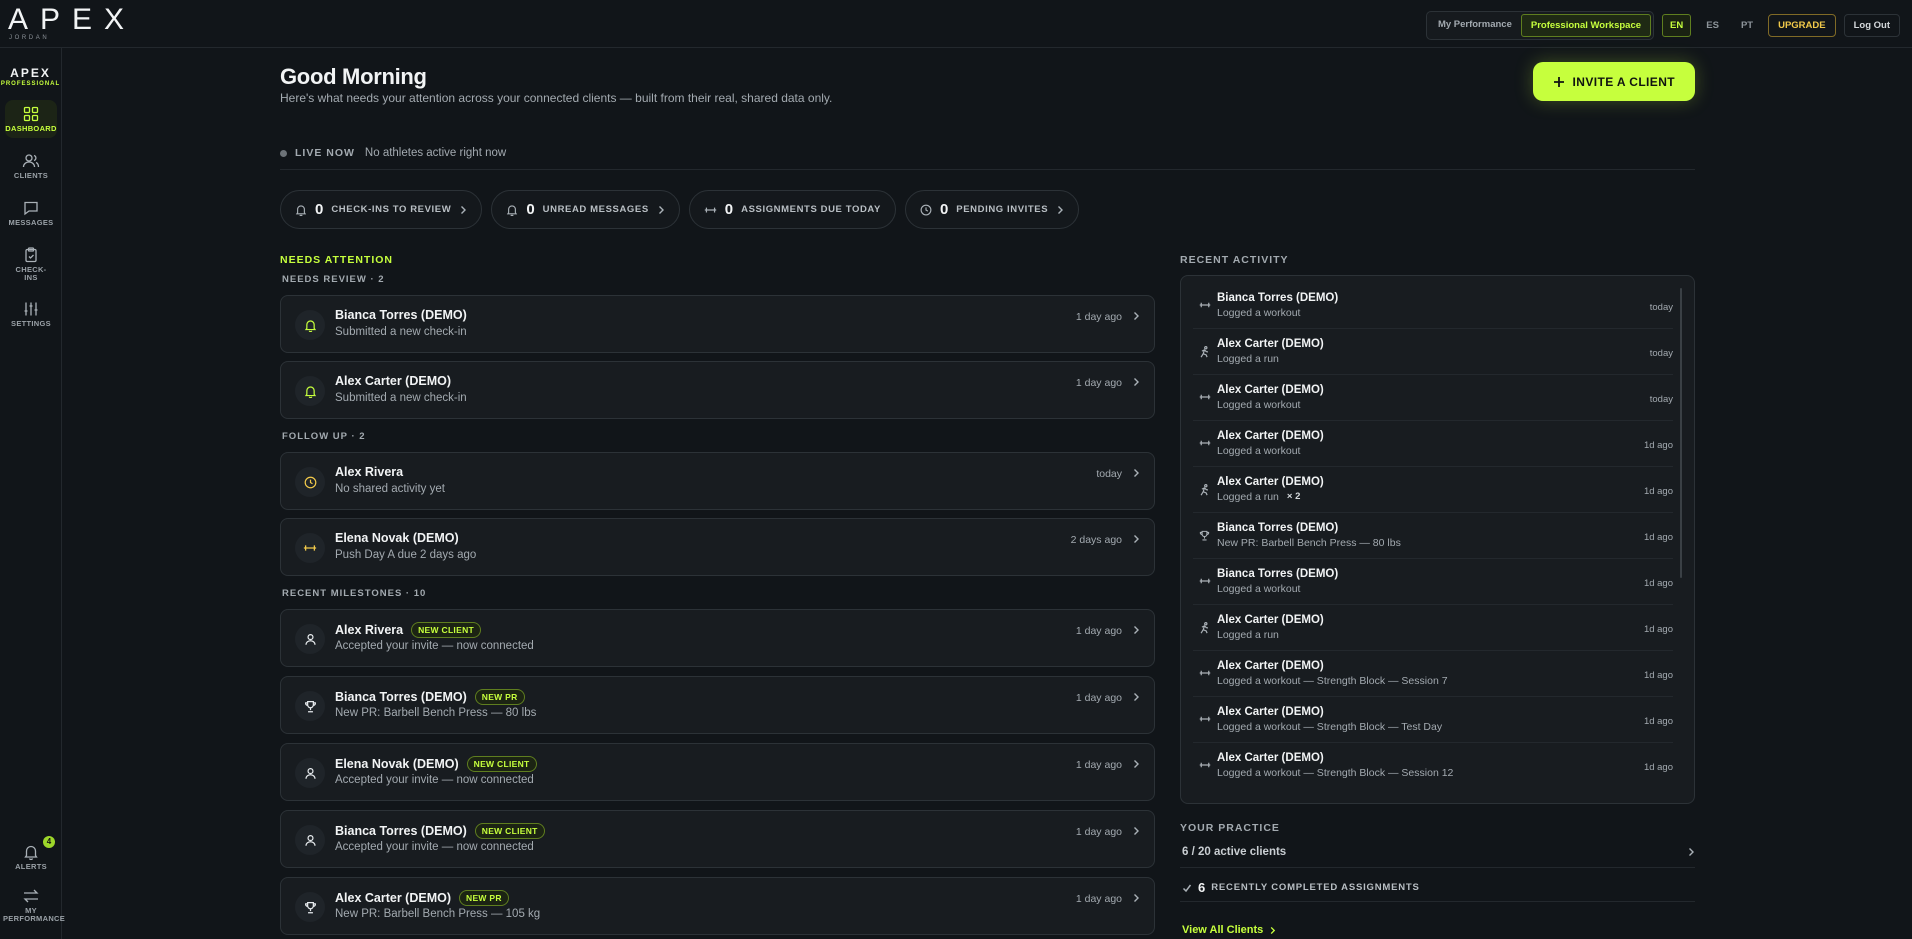 This screenshot has width=1912, height=939. Describe the element at coordinates (1747, 25) in the screenshot. I see `language-pt: PT` at that location.